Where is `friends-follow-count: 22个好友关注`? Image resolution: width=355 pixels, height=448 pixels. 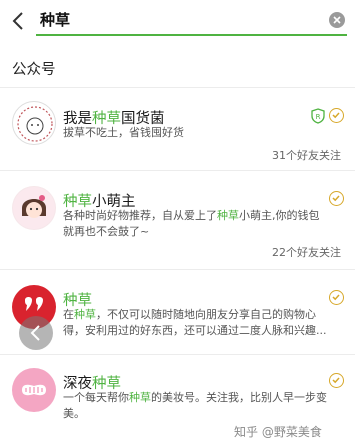 friends-follow-count: 22个好友关注 is located at coordinates (306, 252).